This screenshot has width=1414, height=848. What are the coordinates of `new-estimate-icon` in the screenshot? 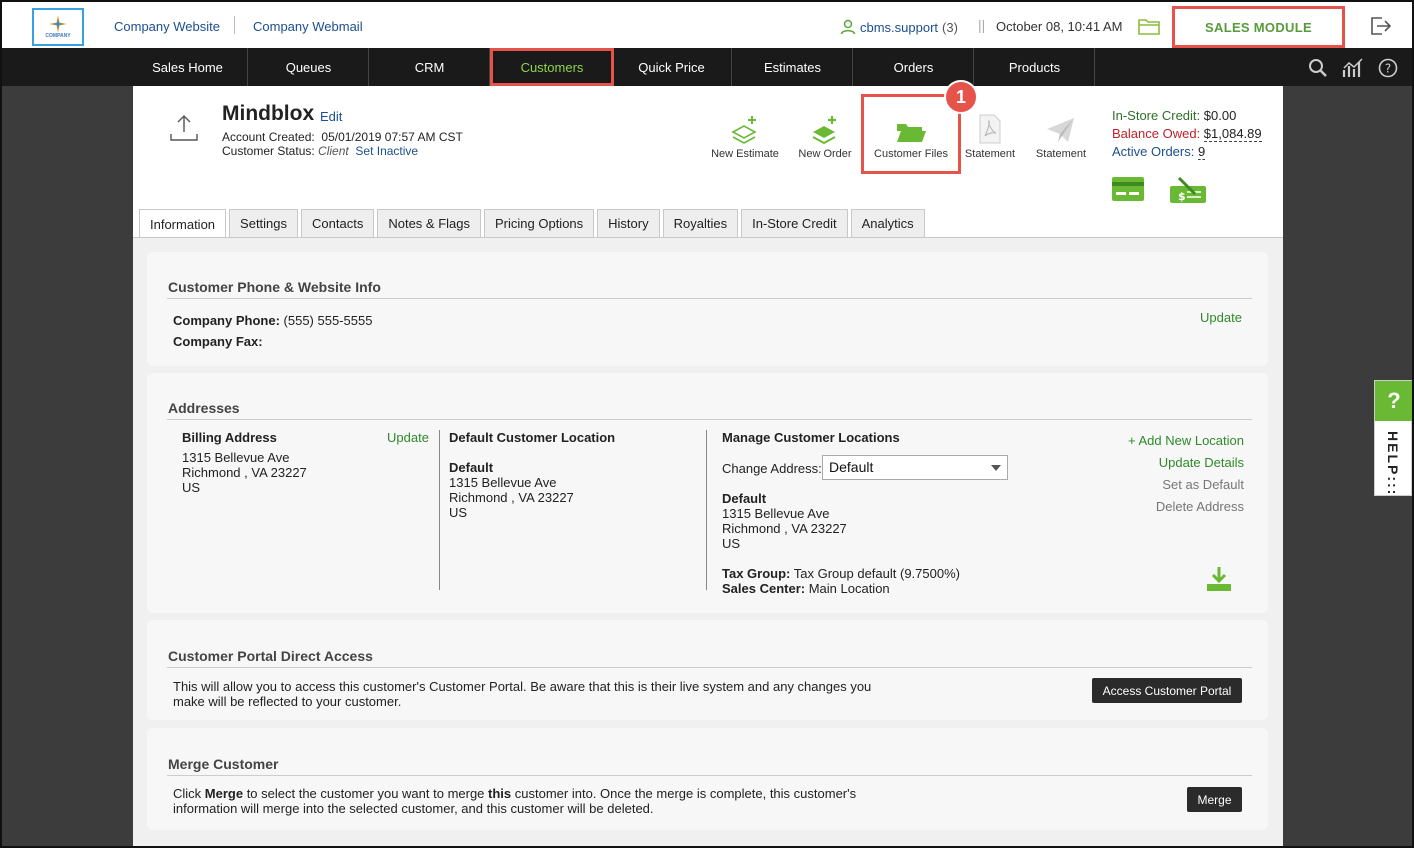 It's located at (744, 130).